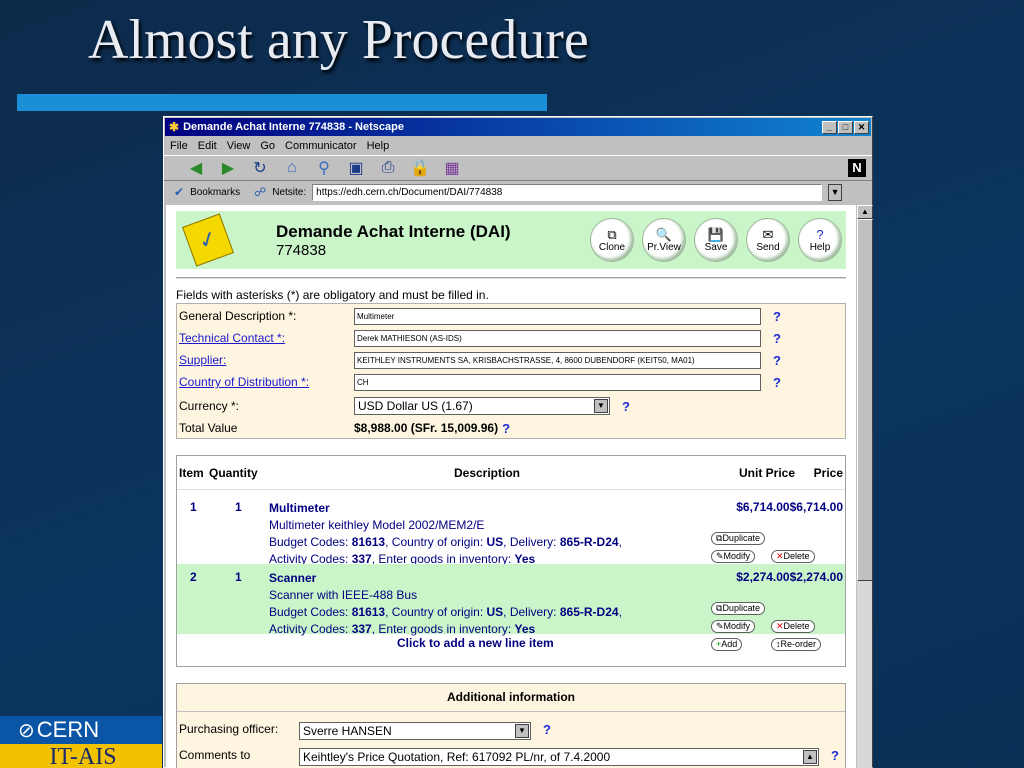  Describe the element at coordinates (664, 234) in the screenshot. I see `preview-icon: 🔍` at that location.